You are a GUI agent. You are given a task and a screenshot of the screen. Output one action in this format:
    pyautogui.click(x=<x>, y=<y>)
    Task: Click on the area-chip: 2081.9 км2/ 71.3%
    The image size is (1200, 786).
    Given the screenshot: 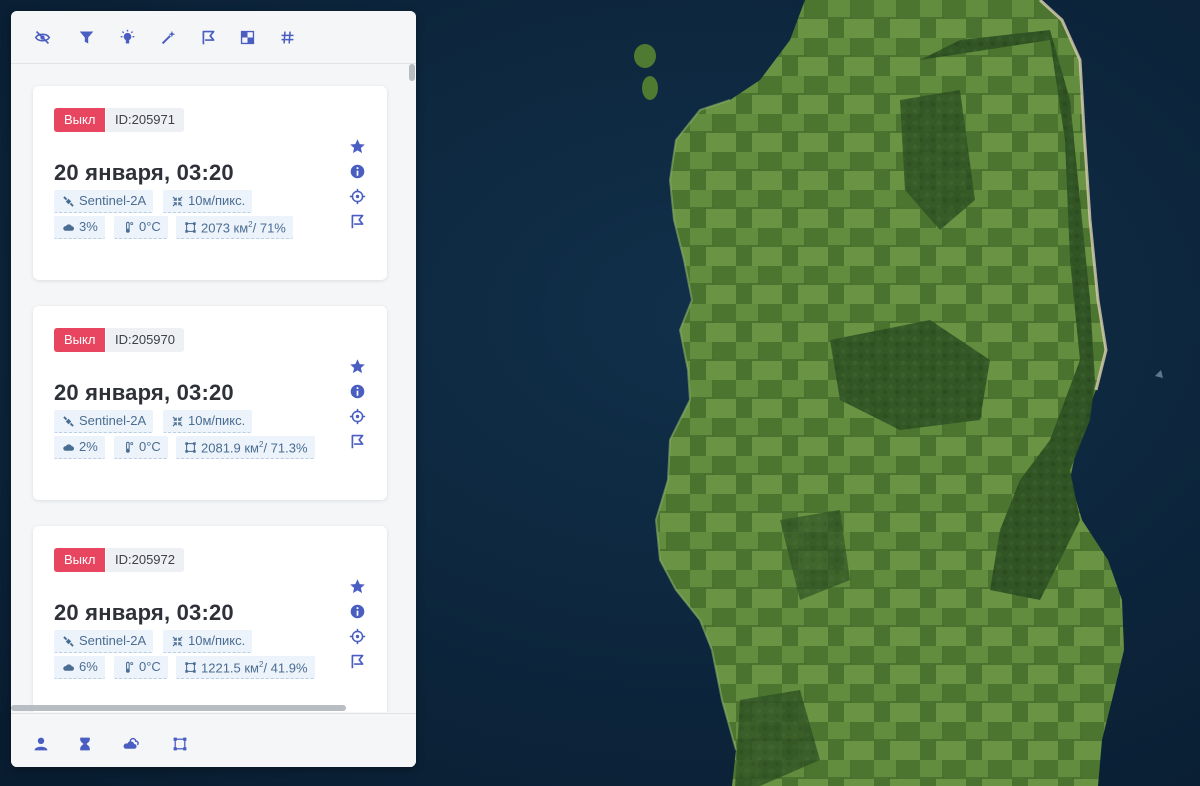 What is the action you would take?
    pyautogui.click(x=245, y=447)
    